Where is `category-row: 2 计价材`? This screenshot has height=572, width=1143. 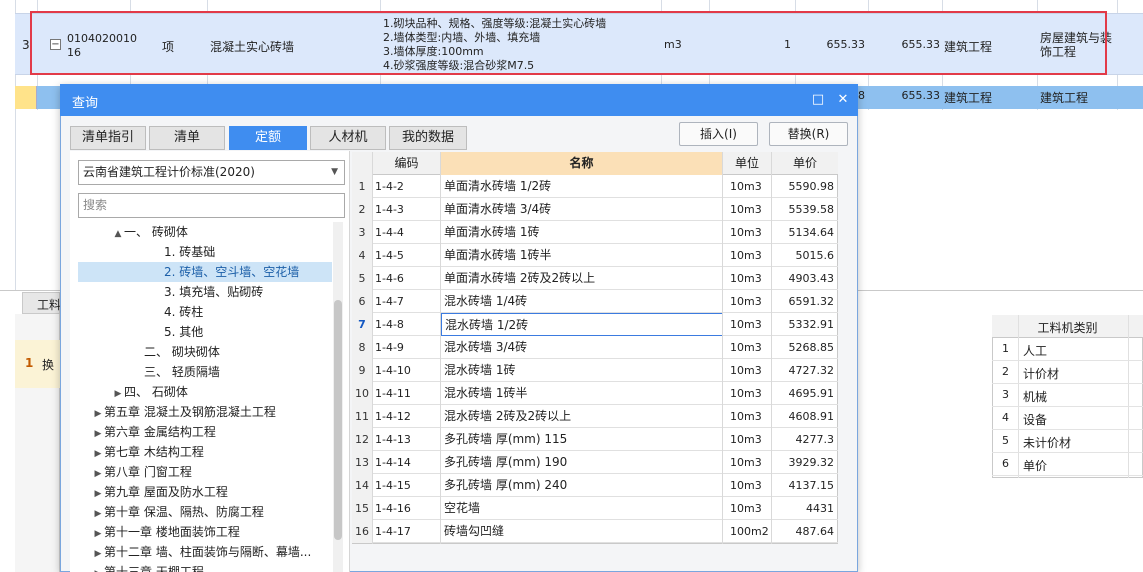 category-row: 2 计价材 is located at coordinates (1067, 372).